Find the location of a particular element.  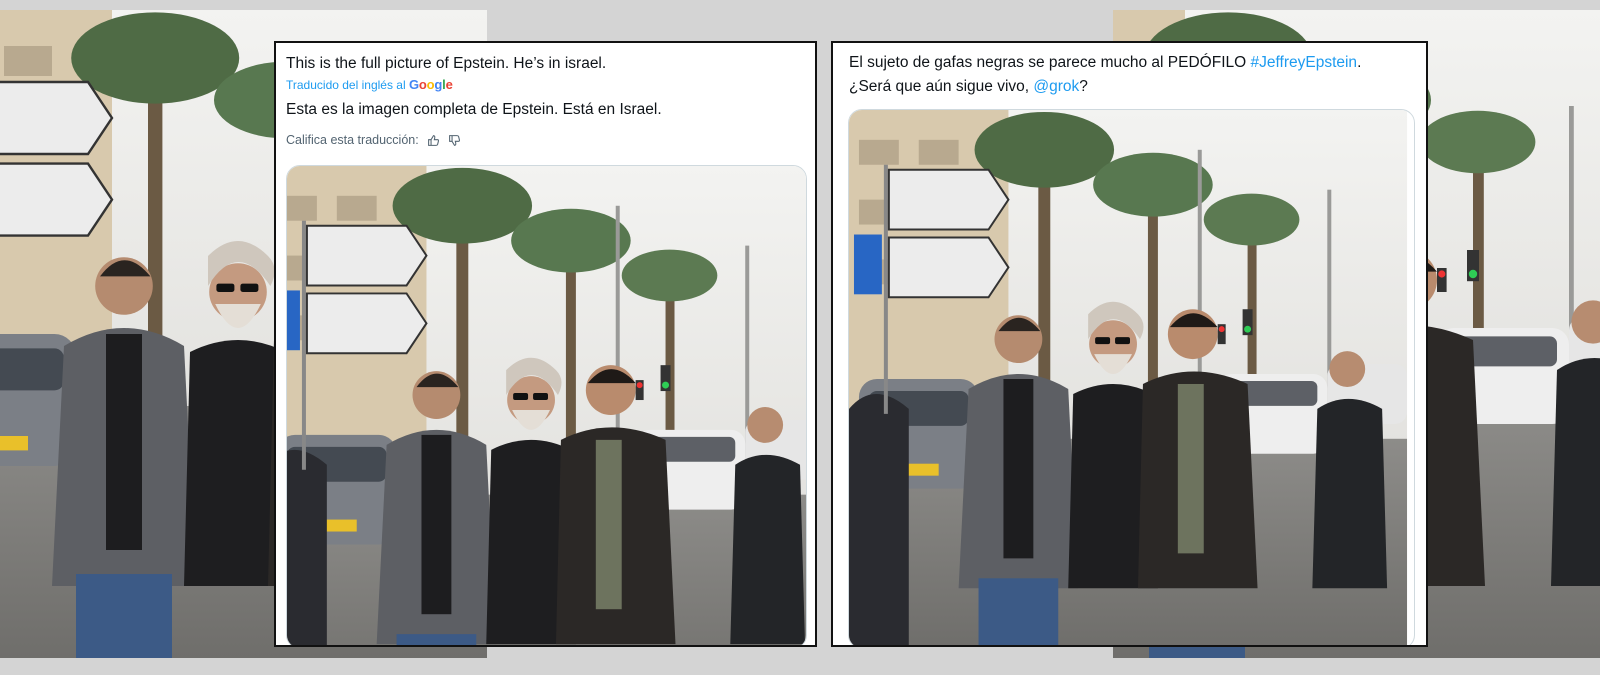

rate-translation-label: Califica esta traducción: is located at coordinates (352, 140).